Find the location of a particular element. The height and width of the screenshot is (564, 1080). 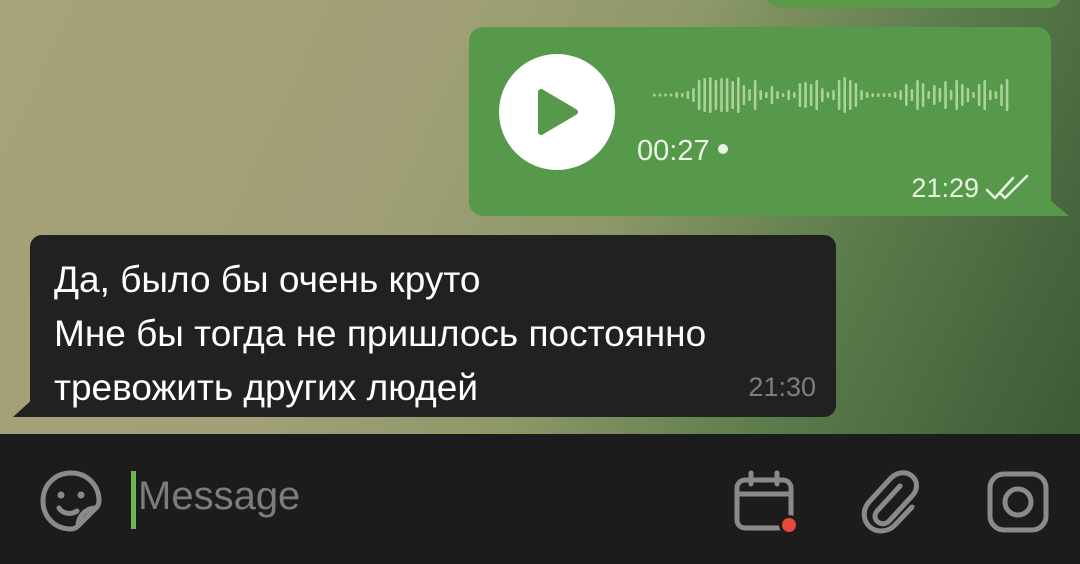

outgoing-message-time: 21:29 is located at coordinates (945, 188).